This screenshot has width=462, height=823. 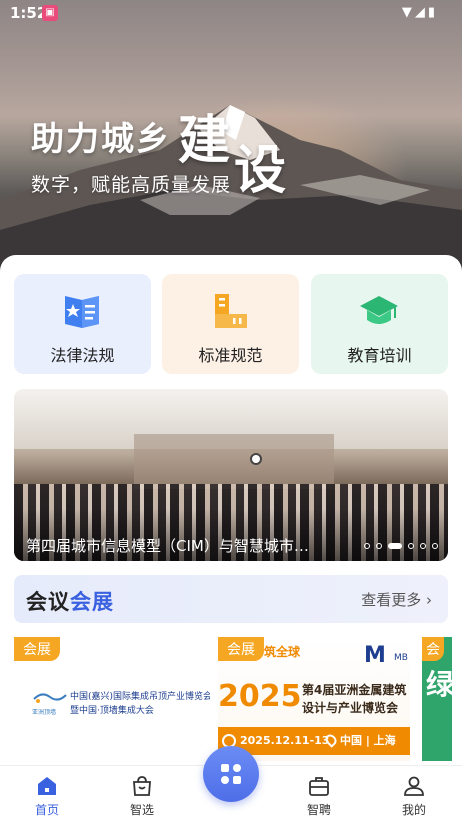 I want to click on hero-title-big-1: 建, so click(x=204, y=141).